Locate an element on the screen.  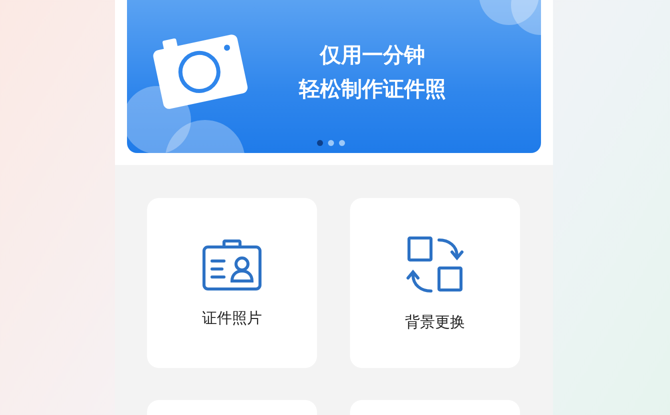
banner-text: 仅用一分钟 is located at coordinates (372, 55).